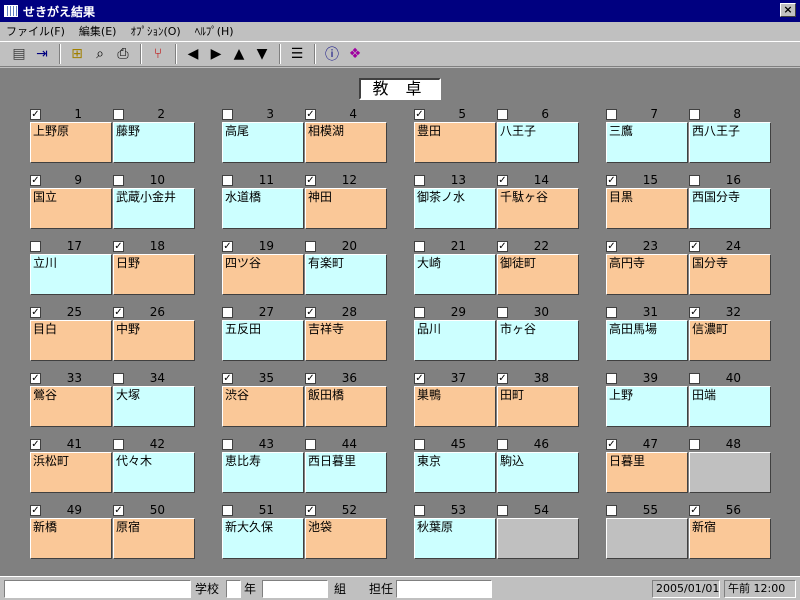  I want to click on seat-name-box: 高円寺, so click(647, 274).